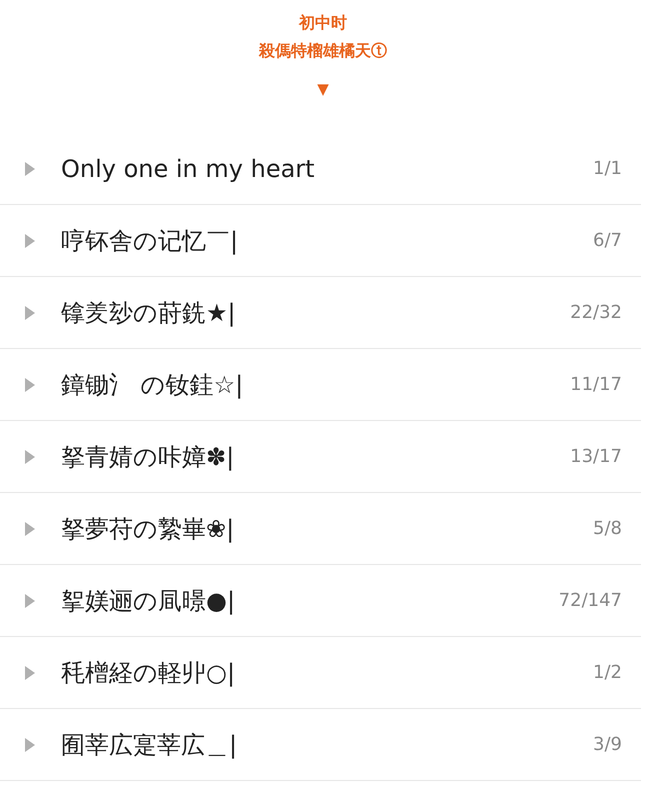 The width and height of the screenshot is (646, 795). What do you see at coordinates (607, 672) in the screenshot?
I see `group-count: 1/2` at bounding box center [607, 672].